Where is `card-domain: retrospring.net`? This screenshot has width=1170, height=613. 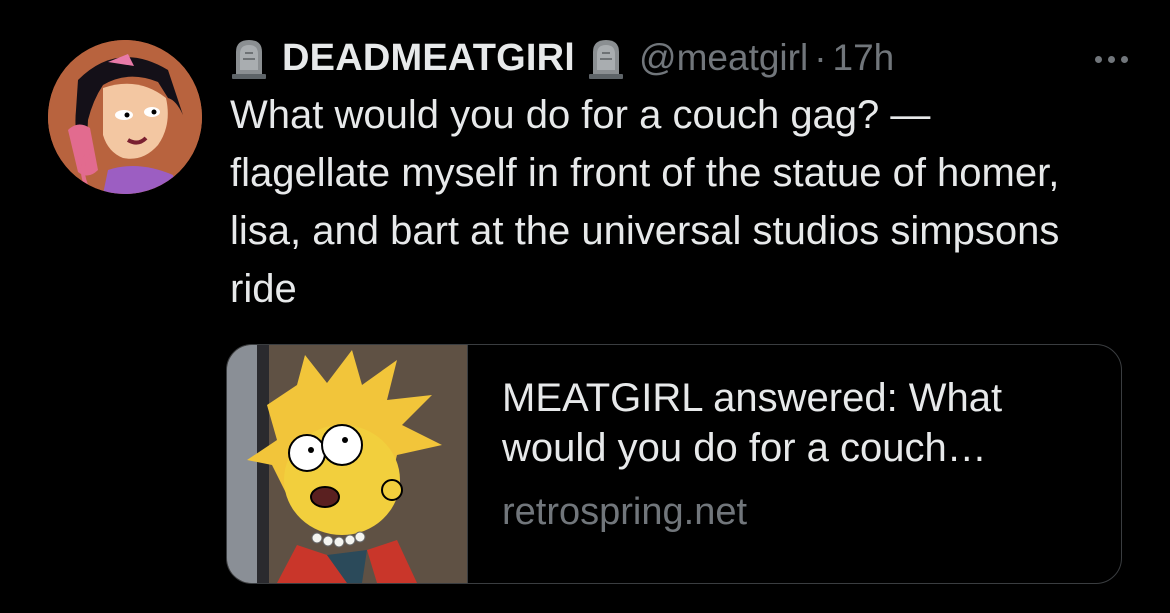
card-domain: retrospring.net is located at coordinates (625, 512).